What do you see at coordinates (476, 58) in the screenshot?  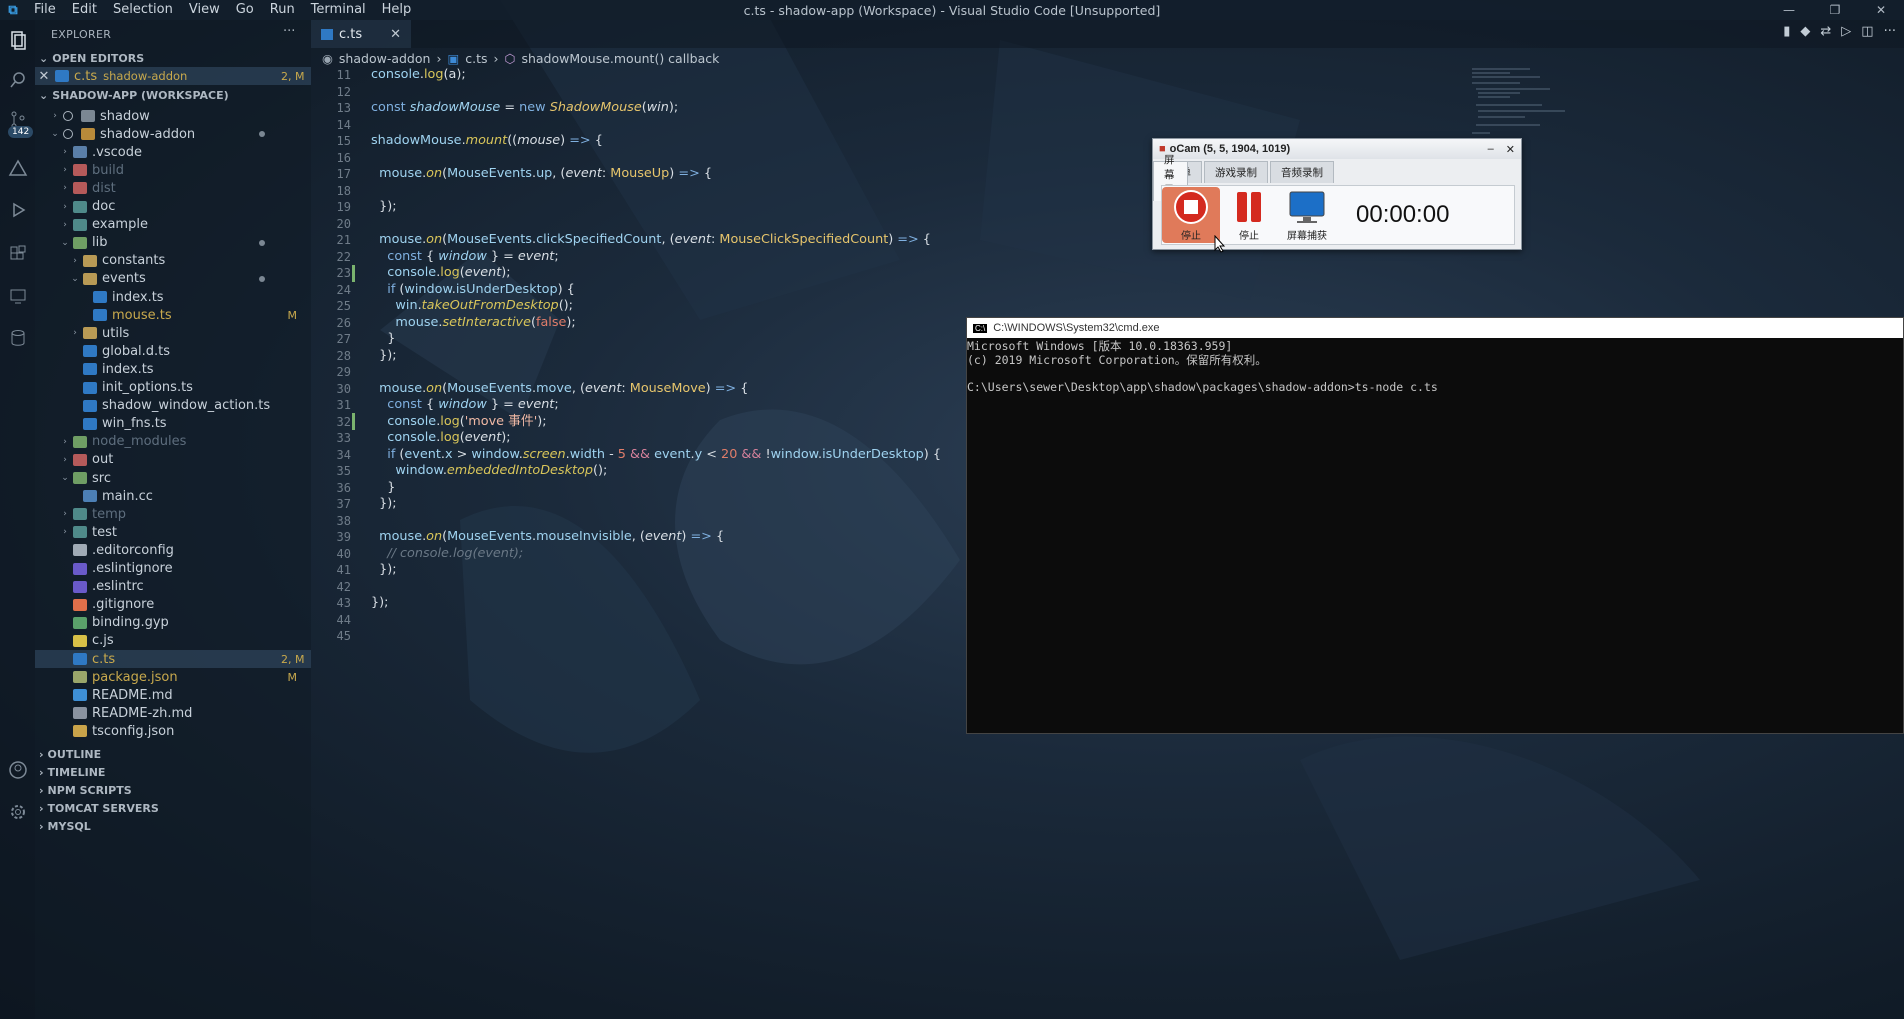 I see `breadcrumb-file: c.ts` at bounding box center [476, 58].